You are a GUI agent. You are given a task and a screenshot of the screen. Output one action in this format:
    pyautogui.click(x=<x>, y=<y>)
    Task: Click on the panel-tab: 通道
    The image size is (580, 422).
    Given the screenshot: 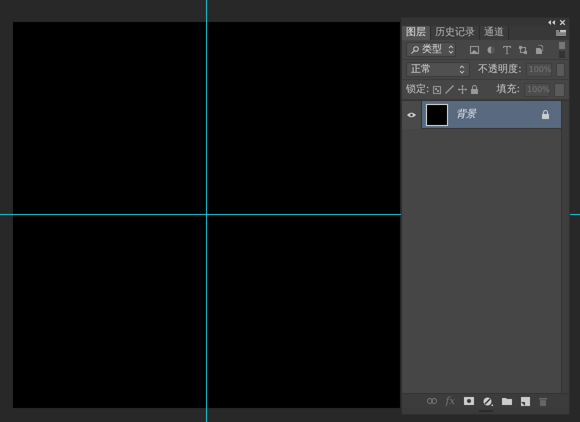 What is the action you would take?
    pyautogui.click(x=494, y=33)
    